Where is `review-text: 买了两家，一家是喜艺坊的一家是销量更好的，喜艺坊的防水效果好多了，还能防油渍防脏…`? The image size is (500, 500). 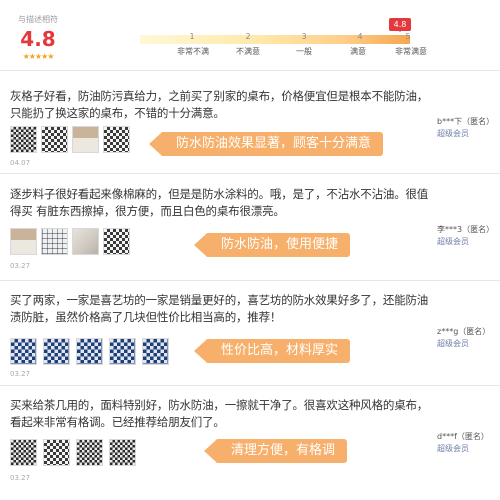
review-text: 买了两家，一家是喜艺坊的一家是销量更好的，喜艺坊的防水效果好多了，还能防油渍防脏… is located at coordinates (219, 308).